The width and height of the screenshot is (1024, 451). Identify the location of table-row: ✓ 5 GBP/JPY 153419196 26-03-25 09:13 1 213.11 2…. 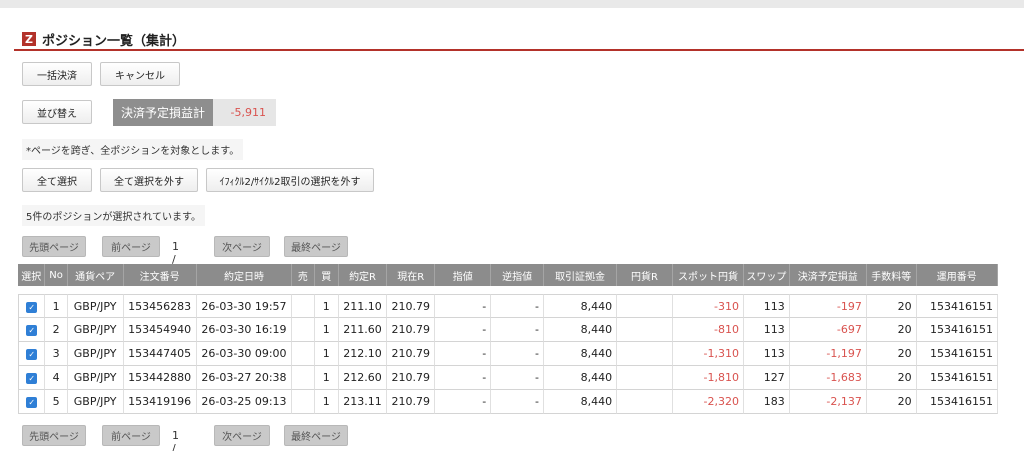
(508, 402).